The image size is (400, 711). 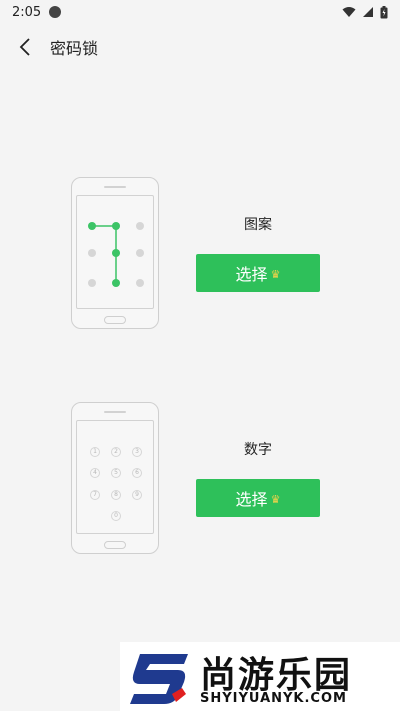 I want to click on signal-icon, so click(x=368, y=12).